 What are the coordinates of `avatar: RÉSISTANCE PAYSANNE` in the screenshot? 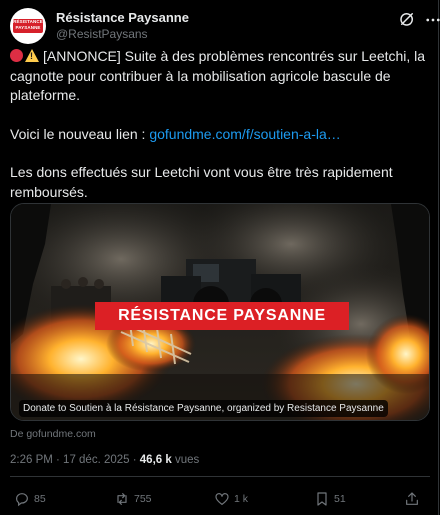 It's located at (28, 26).